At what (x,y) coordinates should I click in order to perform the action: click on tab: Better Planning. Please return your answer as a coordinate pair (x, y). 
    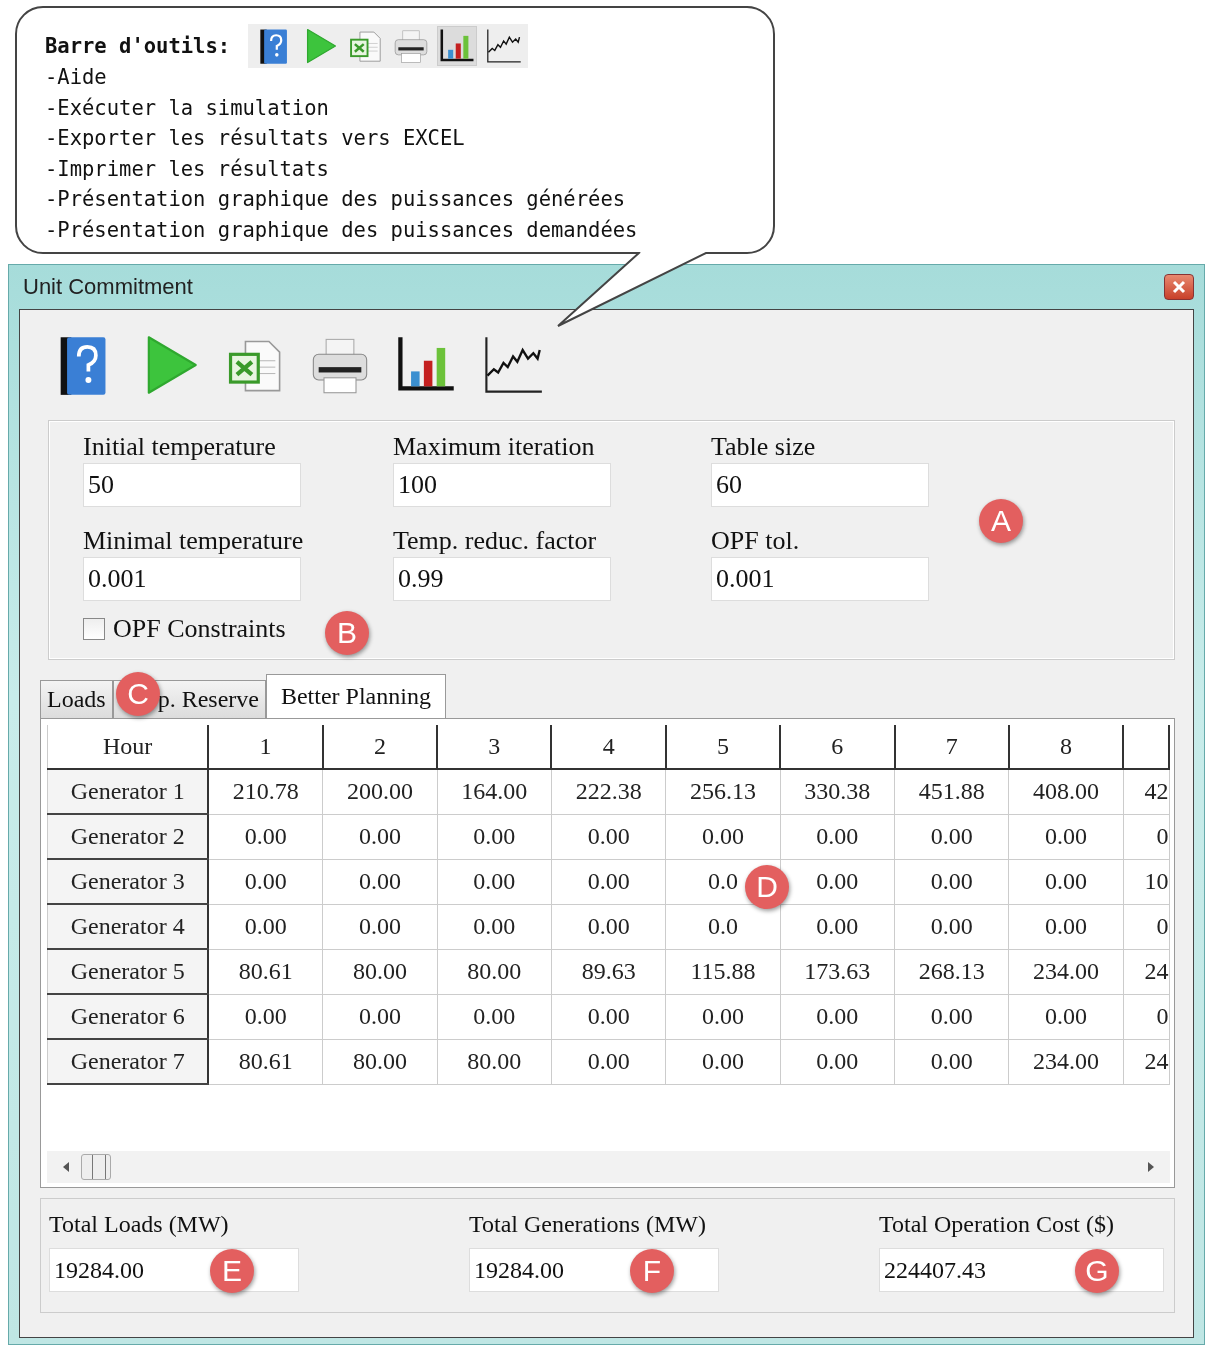
    Looking at the image, I should click on (355, 696).